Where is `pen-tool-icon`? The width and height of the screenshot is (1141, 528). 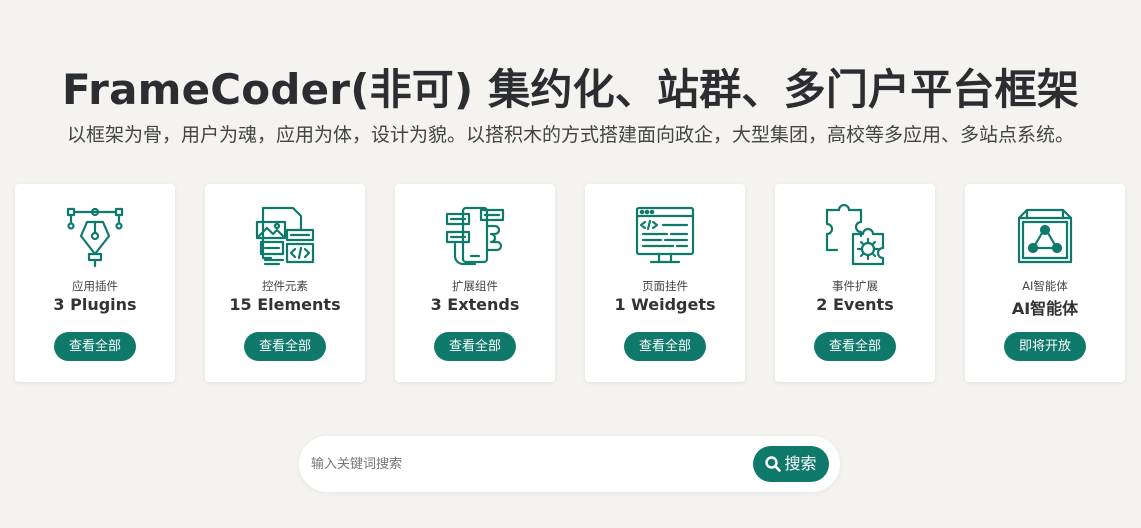 pen-tool-icon is located at coordinates (95, 236).